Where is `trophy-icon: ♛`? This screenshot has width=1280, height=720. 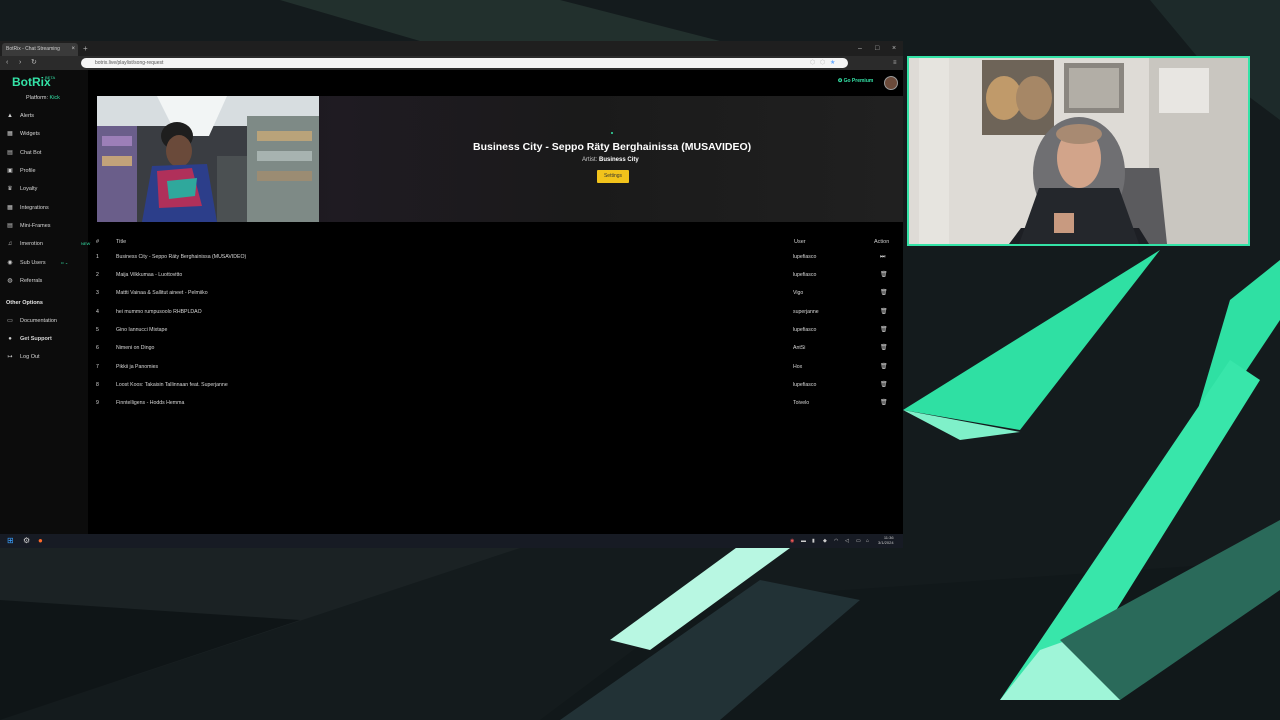 trophy-icon: ♛ is located at coordinates (10, 189).